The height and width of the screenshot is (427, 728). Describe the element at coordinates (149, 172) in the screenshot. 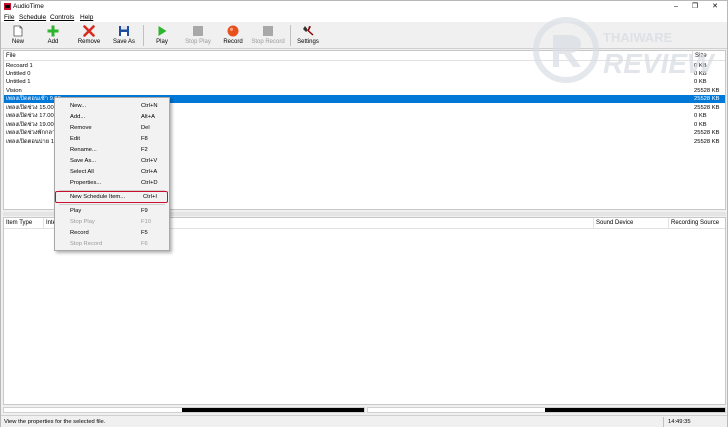

I see `ctx-shortcut: Ctrl+A` at that location.